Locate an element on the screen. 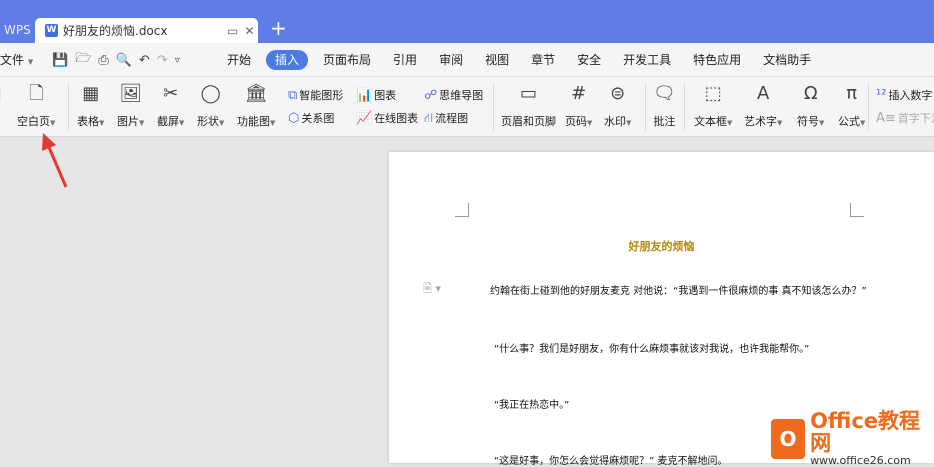  document-title: 好朋友的烦恼 is located at coordinates (661, 246).